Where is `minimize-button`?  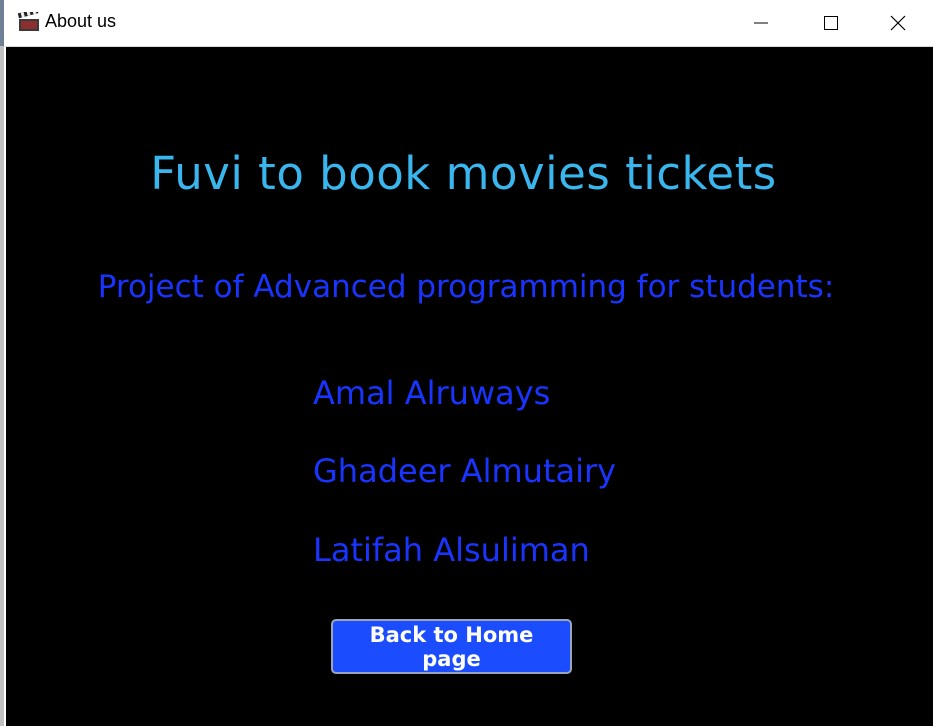 minimize-button is located at coordinates (761, 23).